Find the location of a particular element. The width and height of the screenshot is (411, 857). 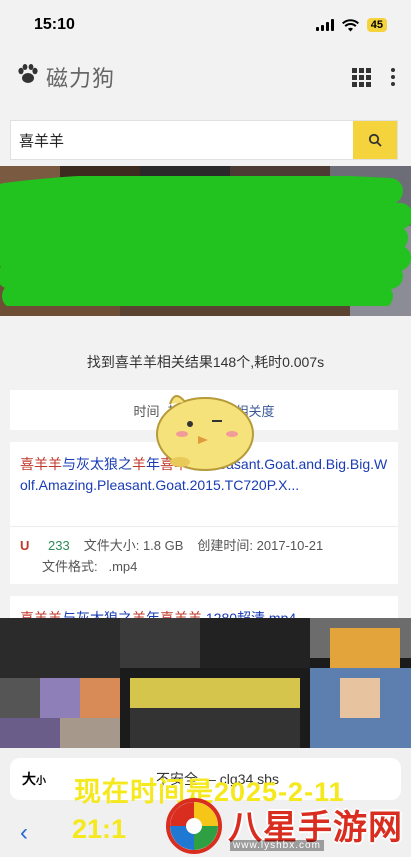

status-icons: 45 is located at coordinates (351, 25).